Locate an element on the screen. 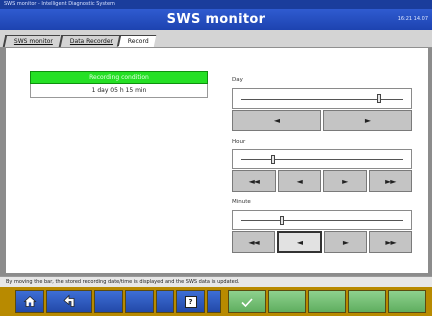 The width and height of the screenshot is (432, 316). function-key-bar: ? is located at coordinates (216, 301).